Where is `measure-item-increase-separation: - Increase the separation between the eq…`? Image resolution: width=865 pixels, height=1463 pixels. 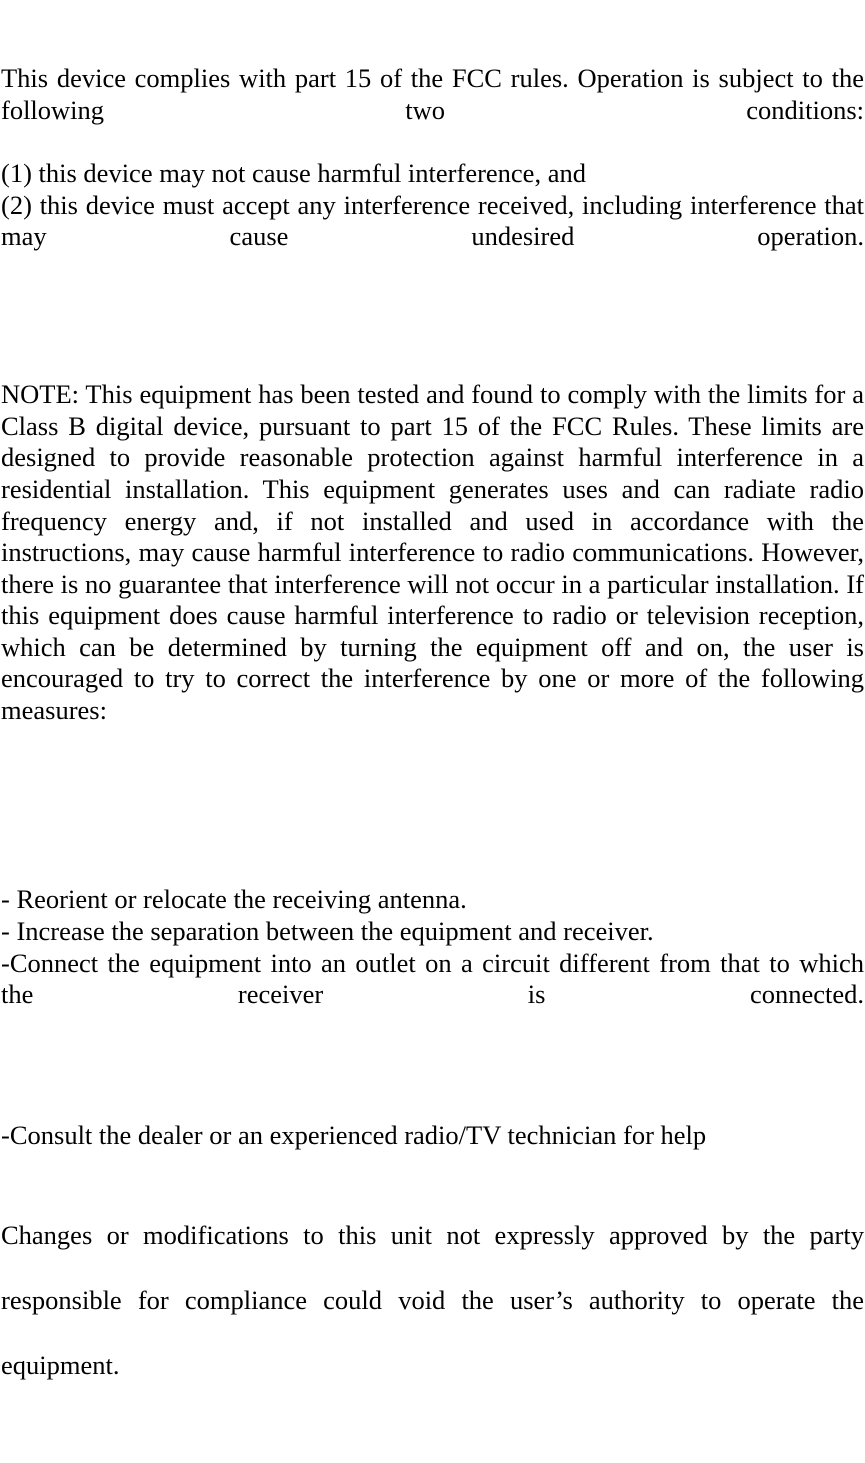 measure-item-increase-separation: - Increase the separation between the eq… is located at coordinates (327, 931).